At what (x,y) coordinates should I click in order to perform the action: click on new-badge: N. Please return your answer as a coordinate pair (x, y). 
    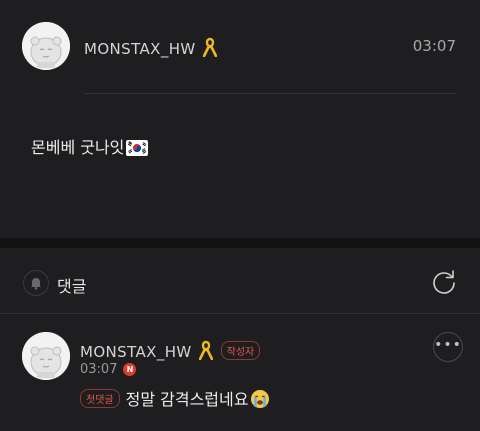
    Looking at the image, I should click on (130, 369).